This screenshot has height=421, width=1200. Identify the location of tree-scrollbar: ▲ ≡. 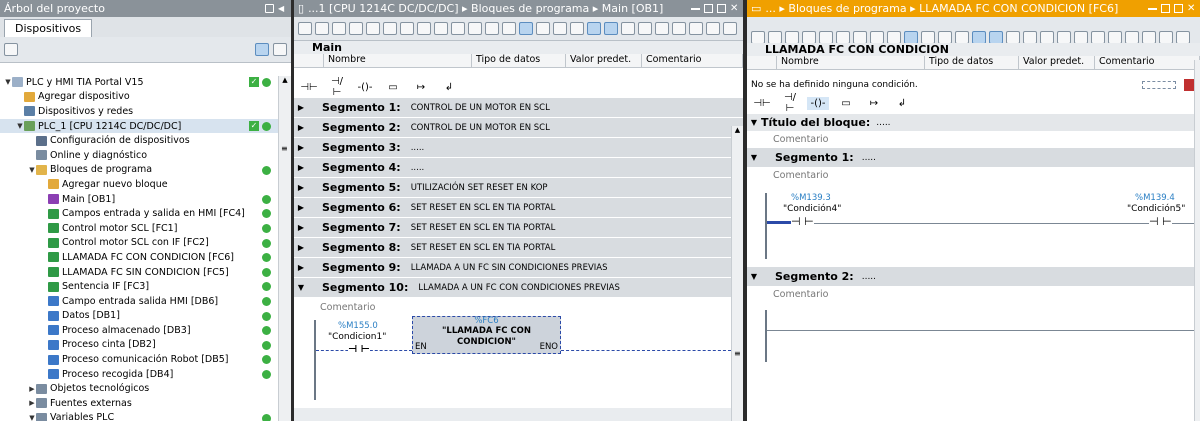
(284, 248).